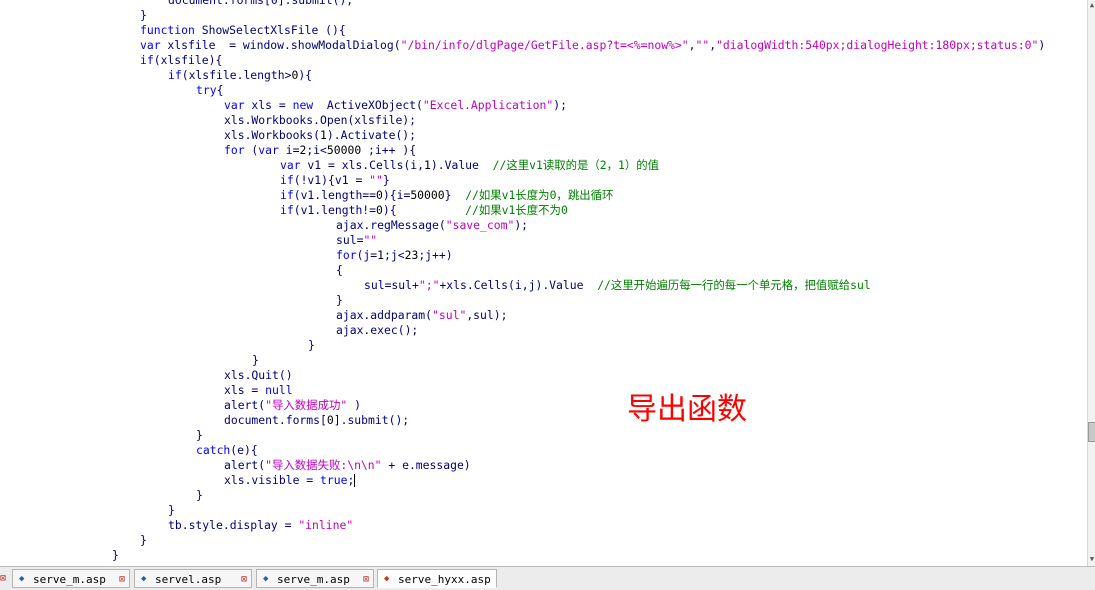  Describe the element at coordinates (331, 180) in the screenshot. I see `code-token: (!v1){v1 =` at that location.